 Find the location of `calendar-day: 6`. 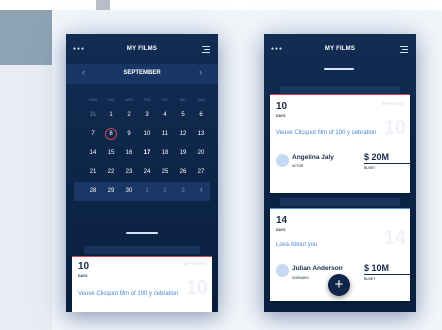

calendar-day: 6 is located at coordinates (201, 115).